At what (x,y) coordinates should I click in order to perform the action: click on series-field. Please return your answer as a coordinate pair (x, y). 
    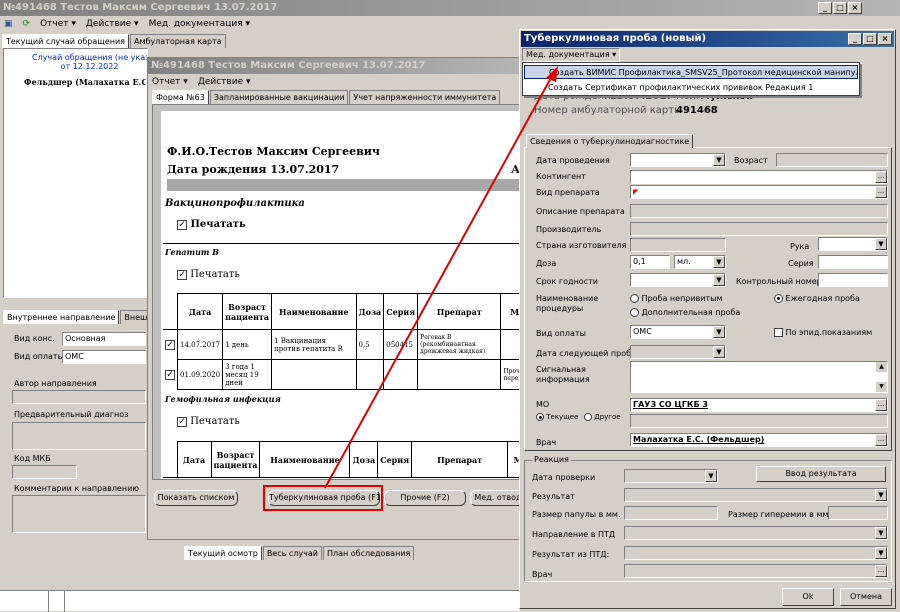
    Looking at the image, I should click on (853, 262).